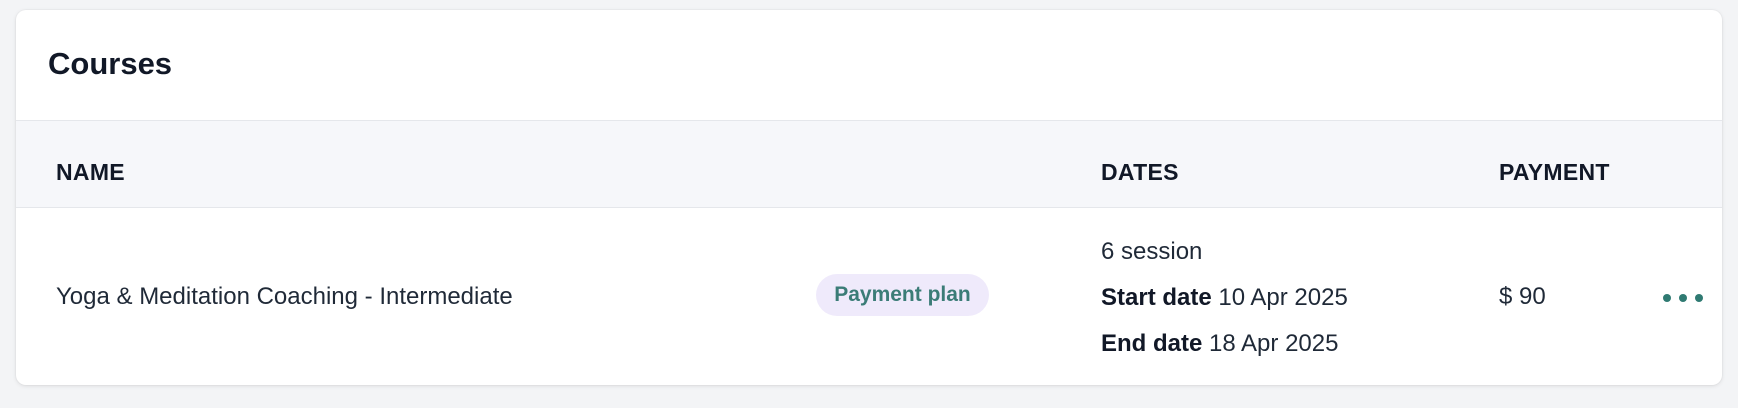 Image resolution: width=1738 pixels, height=408 pixels. Describe the element at coordinates (1152, 343) in the screenshot. I see `end-date-label: End date` at that location.